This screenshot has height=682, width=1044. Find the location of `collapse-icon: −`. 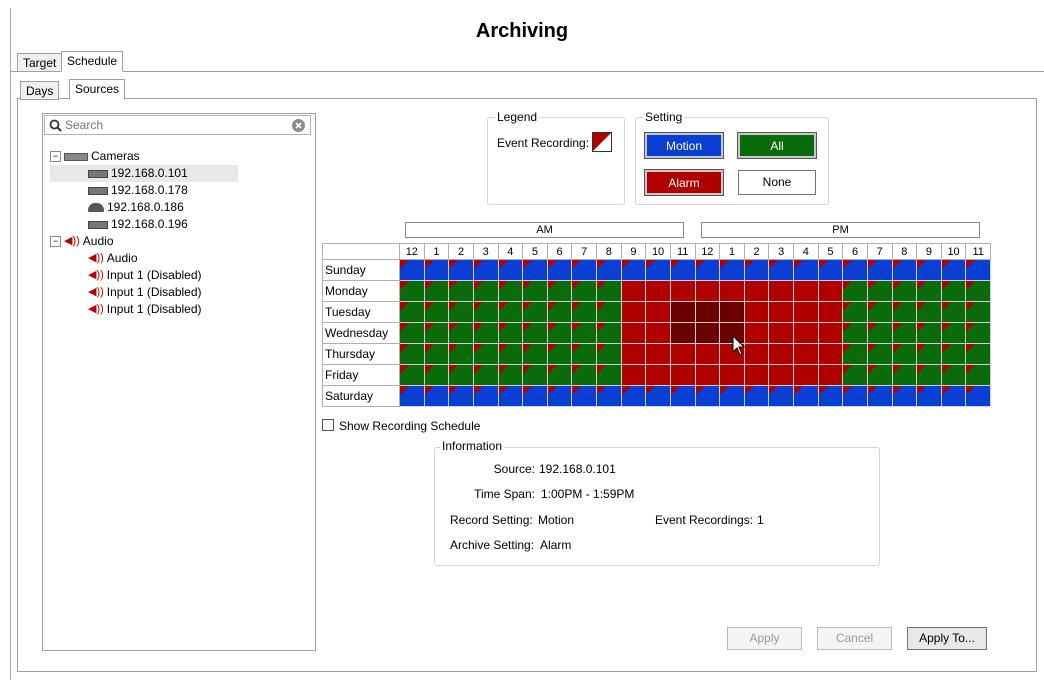

collapse-icon: − is located at coordinates (55, 157).